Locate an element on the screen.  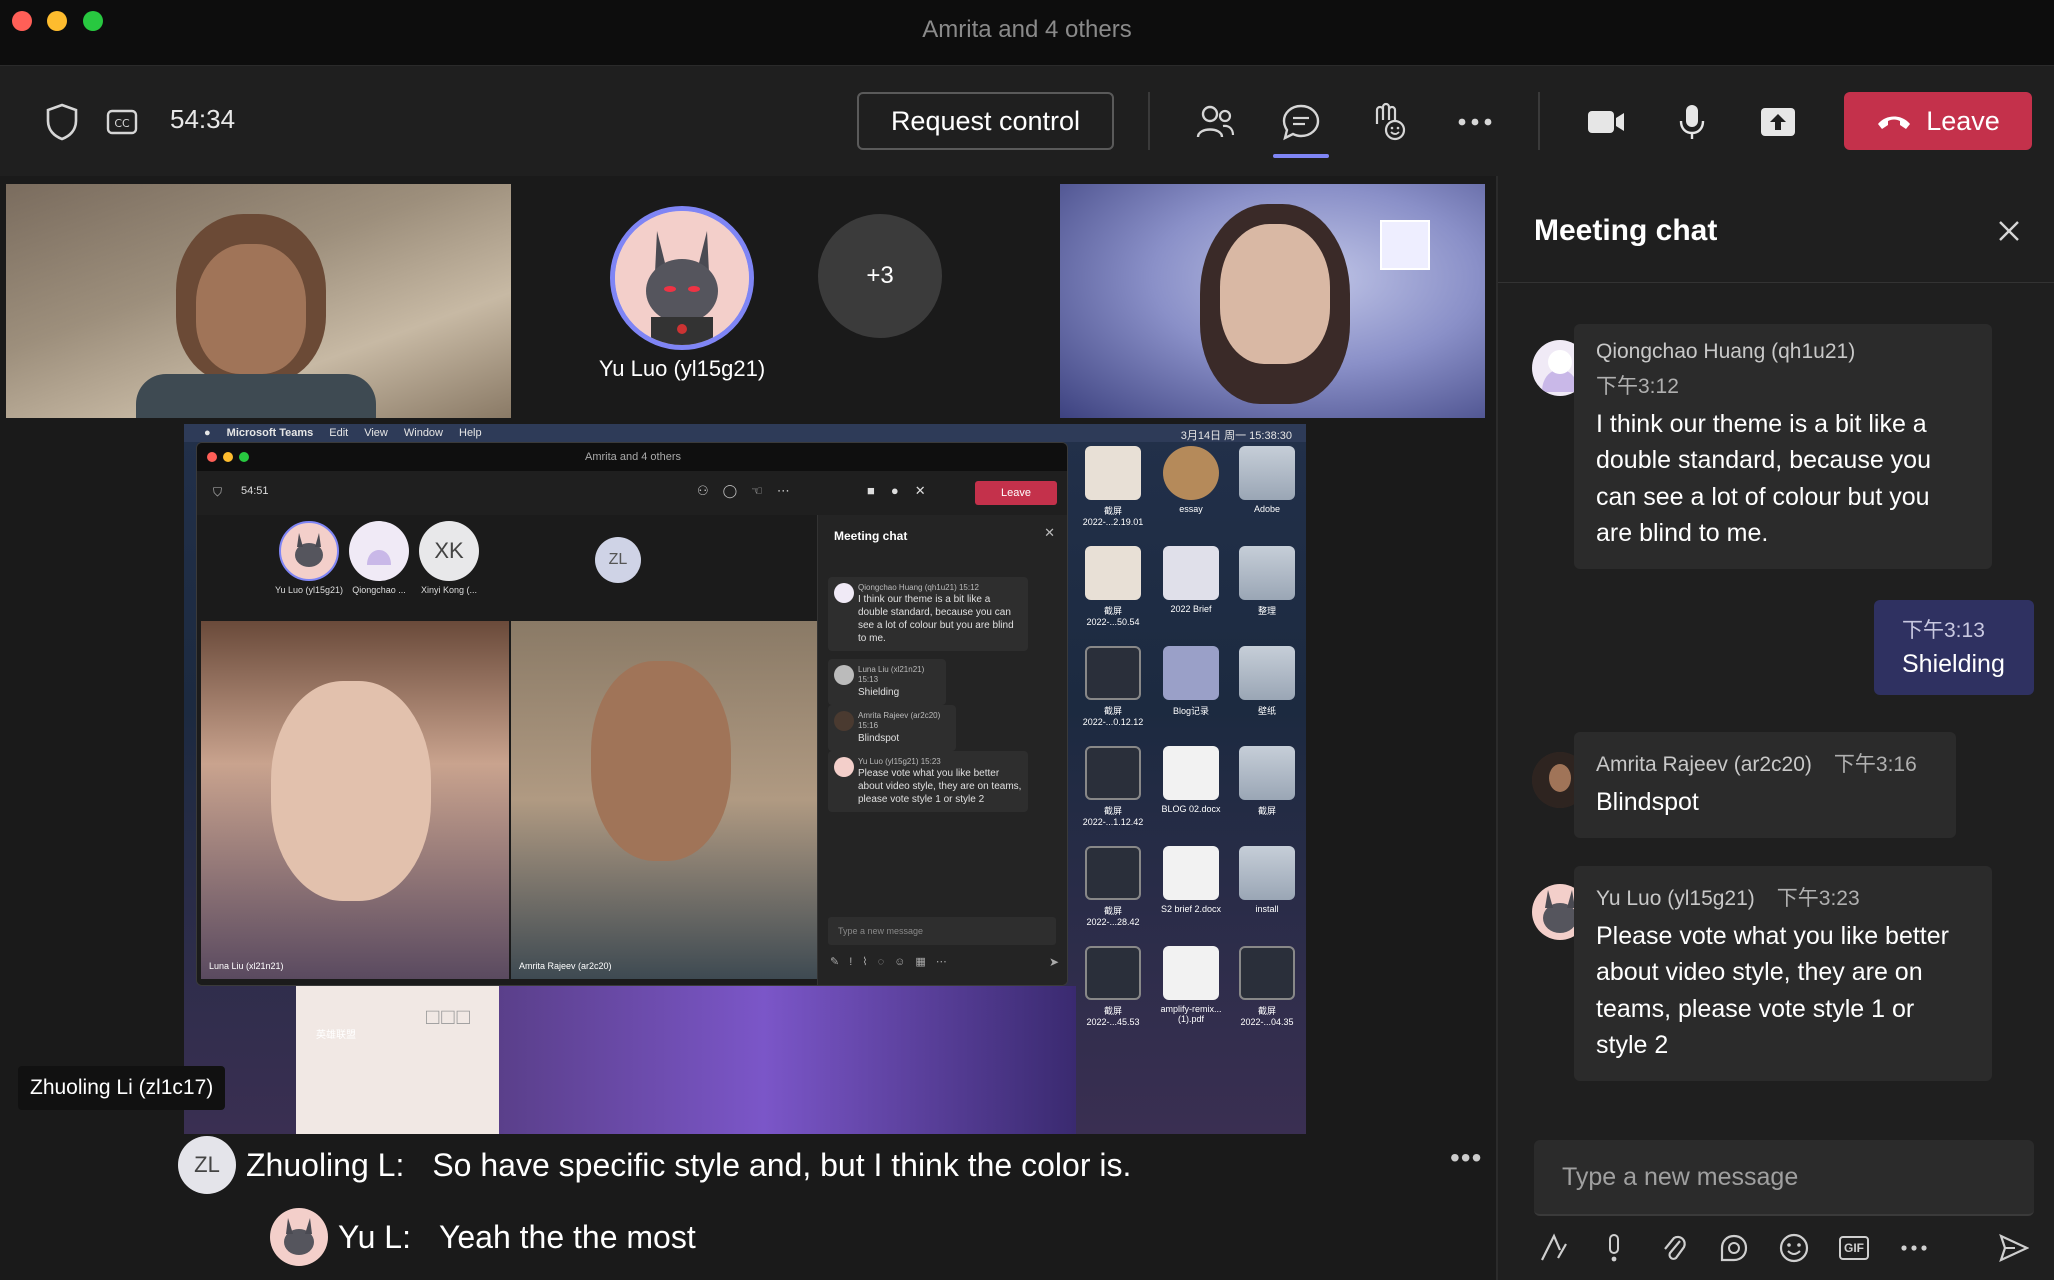
desktop-item: 壁纸 is located at coordinates (1267, 681).